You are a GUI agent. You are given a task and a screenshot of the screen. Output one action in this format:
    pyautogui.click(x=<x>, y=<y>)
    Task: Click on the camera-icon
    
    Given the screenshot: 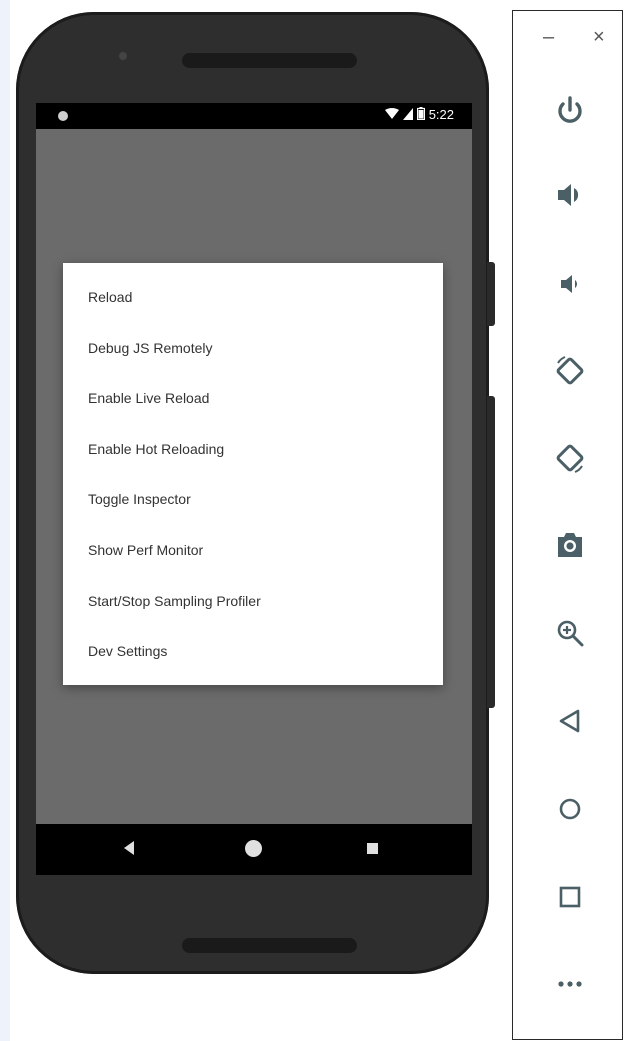 What is the action you would take?
    pyautogui.click(x=570, y=545)
    